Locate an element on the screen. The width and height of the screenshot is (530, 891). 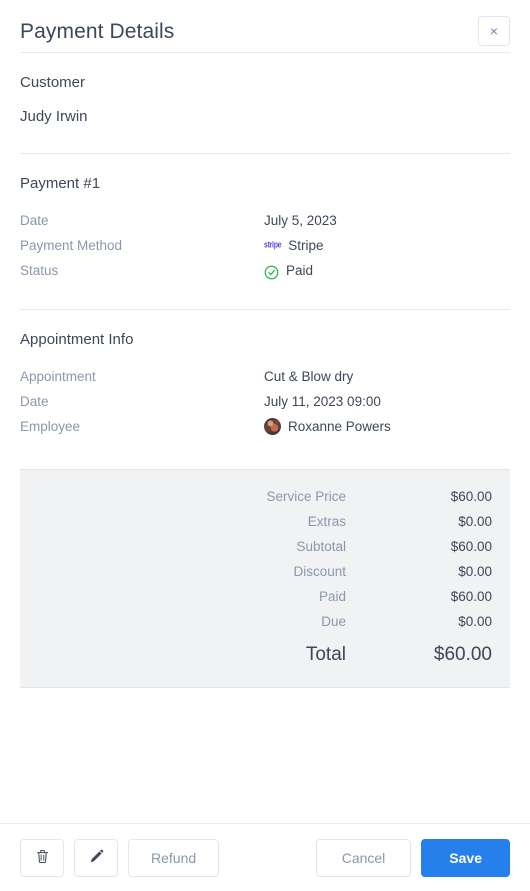
appointment-employee-value-wrap: Roxanne Powers is located at coordinates (327, 426).